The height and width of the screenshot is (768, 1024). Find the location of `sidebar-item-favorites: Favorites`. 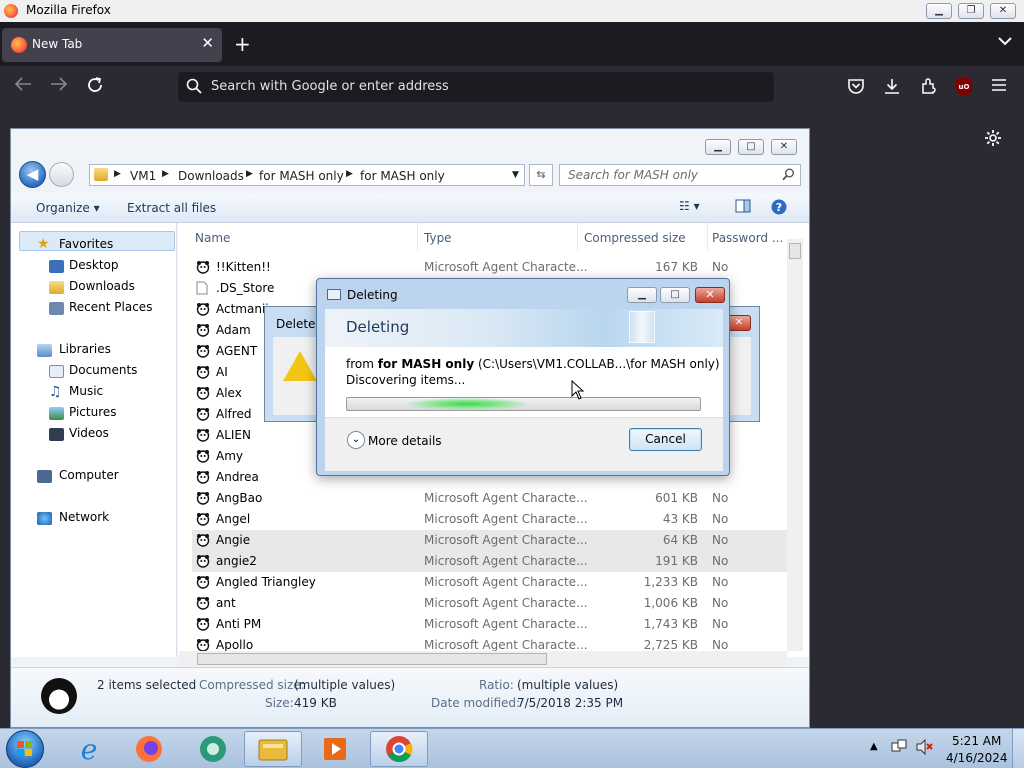

sidebar-item-favorites: Favorites is located at coordinates (86, 244).